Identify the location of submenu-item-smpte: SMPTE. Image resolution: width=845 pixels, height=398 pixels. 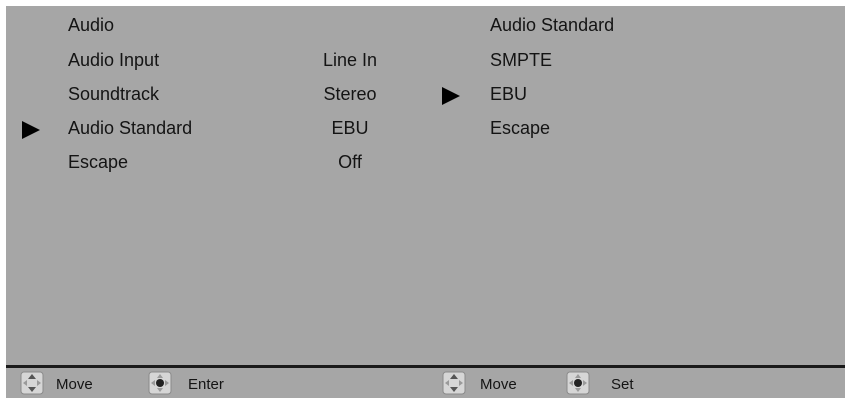
(636, 62).